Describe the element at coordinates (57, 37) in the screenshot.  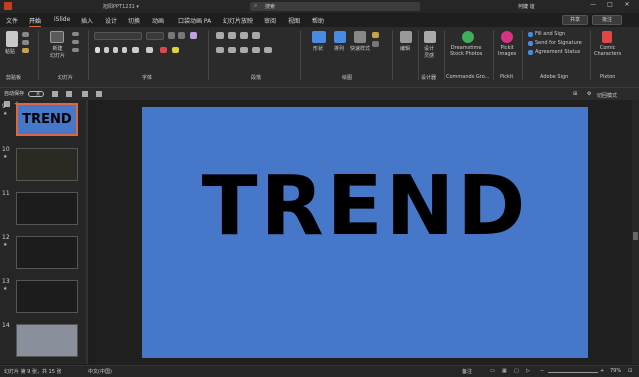
I see `new-slide-icon` at that location.